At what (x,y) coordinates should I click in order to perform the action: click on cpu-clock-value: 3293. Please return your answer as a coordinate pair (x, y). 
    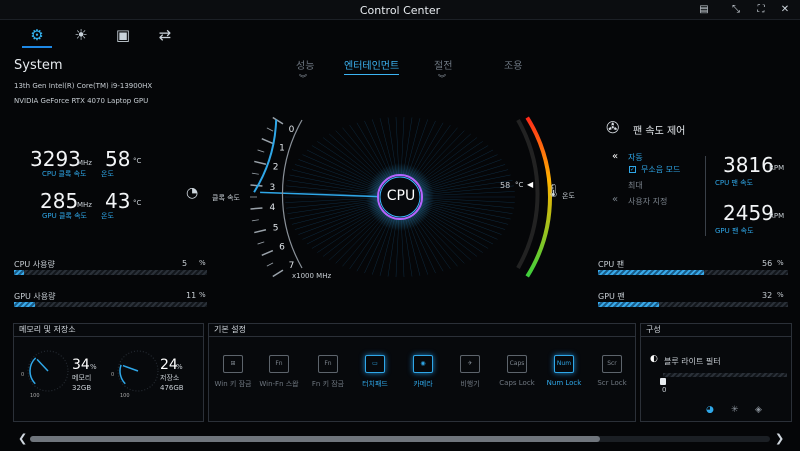
    Looking at the image, I should click on (55, 159).